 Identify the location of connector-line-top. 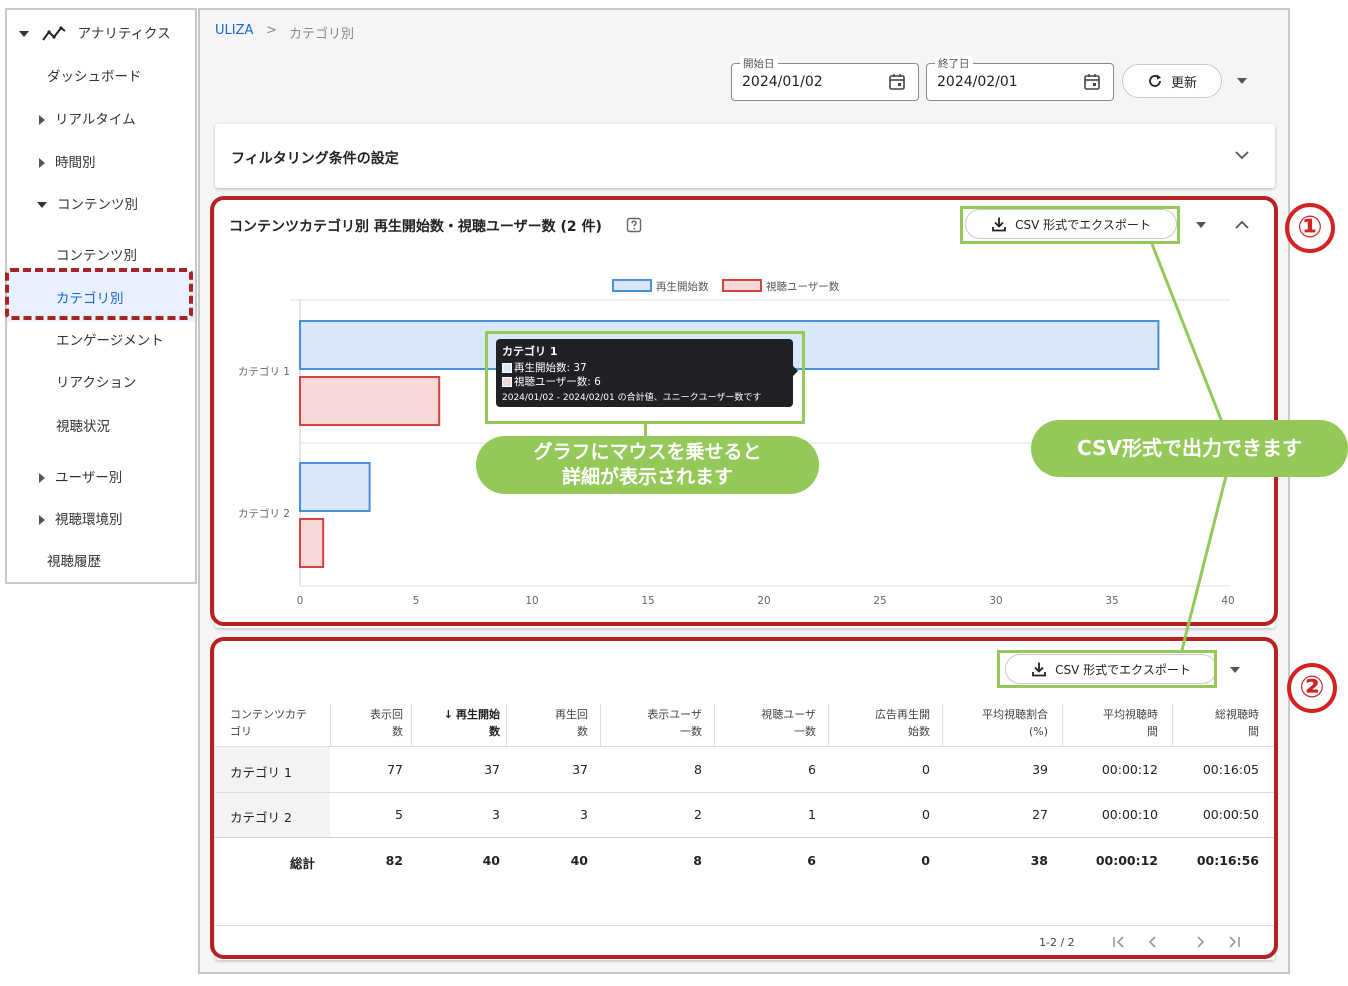
(1187, 333).